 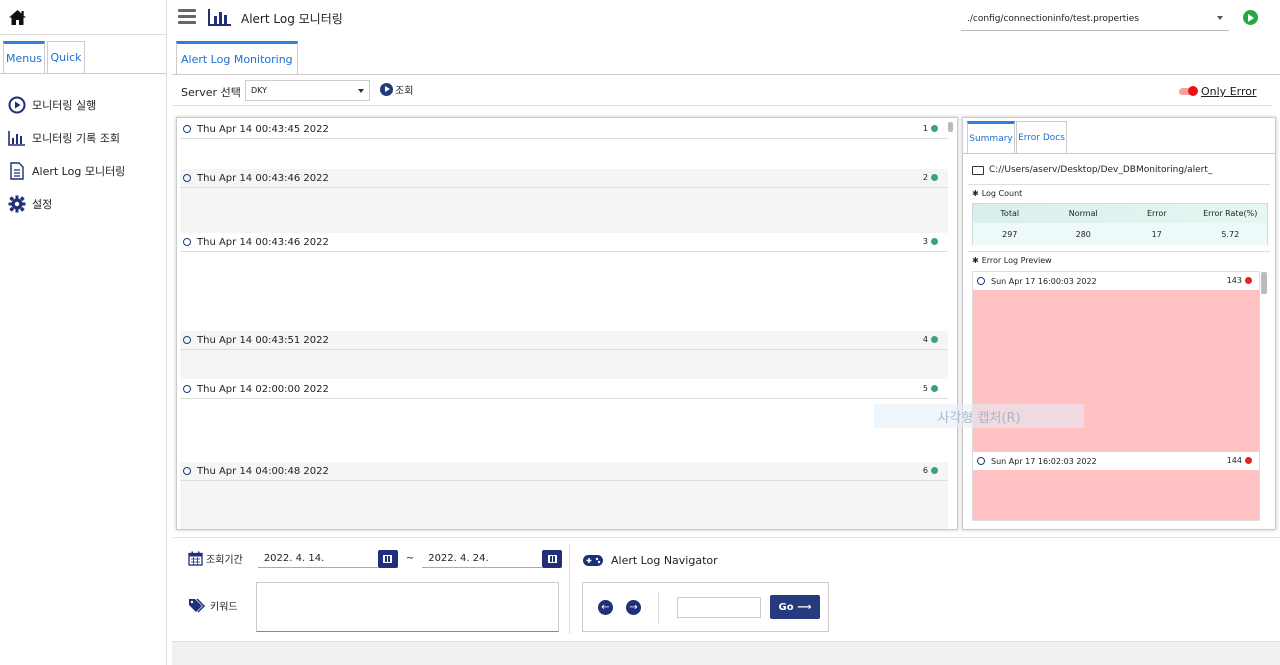 What do you see at coordinates (552, 558) in the screenshot?
I see `end-date-calendar-button` at bounding box center [552, 558].